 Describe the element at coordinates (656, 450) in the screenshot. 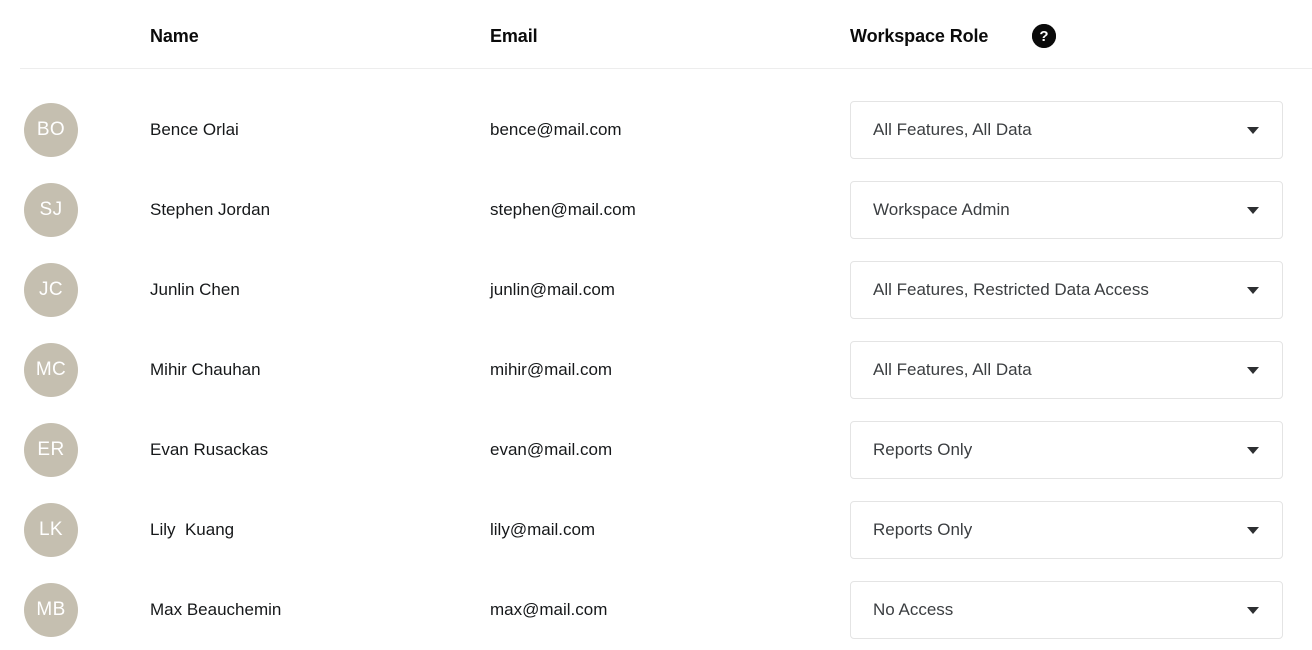

I see `table-row: ER Evan Rusackas evan@mail.com Reports Only` at that location.